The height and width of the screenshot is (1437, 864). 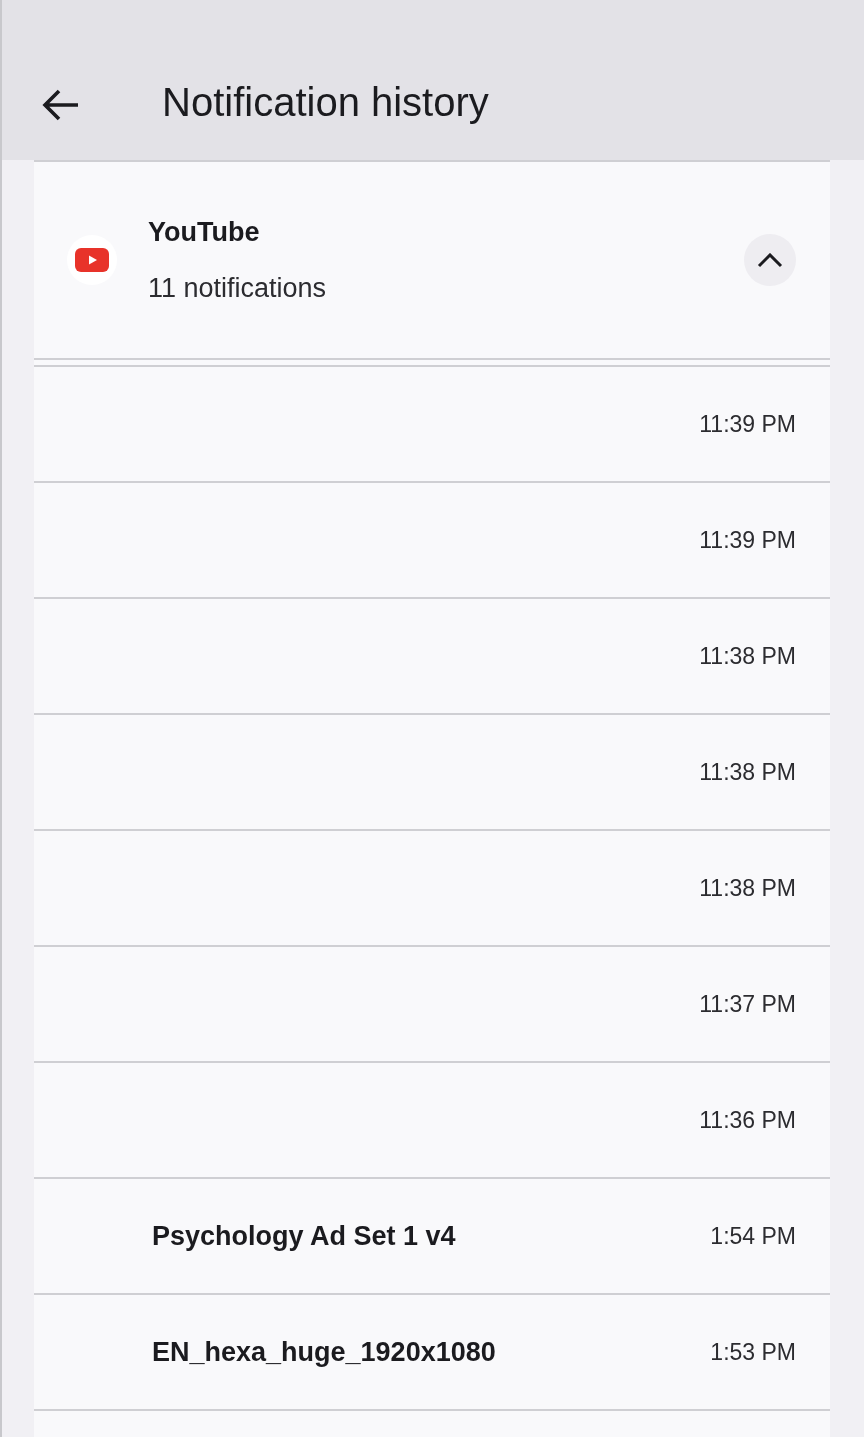 I want to click on chevron-up-icon, so click(x=770, y=260).